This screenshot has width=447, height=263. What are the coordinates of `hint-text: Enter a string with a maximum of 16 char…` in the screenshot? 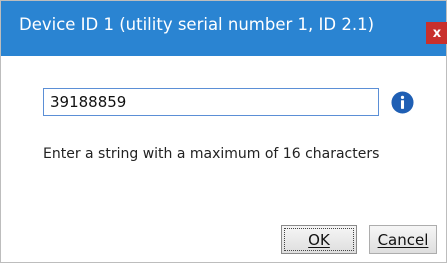 It's located at (211, 154).